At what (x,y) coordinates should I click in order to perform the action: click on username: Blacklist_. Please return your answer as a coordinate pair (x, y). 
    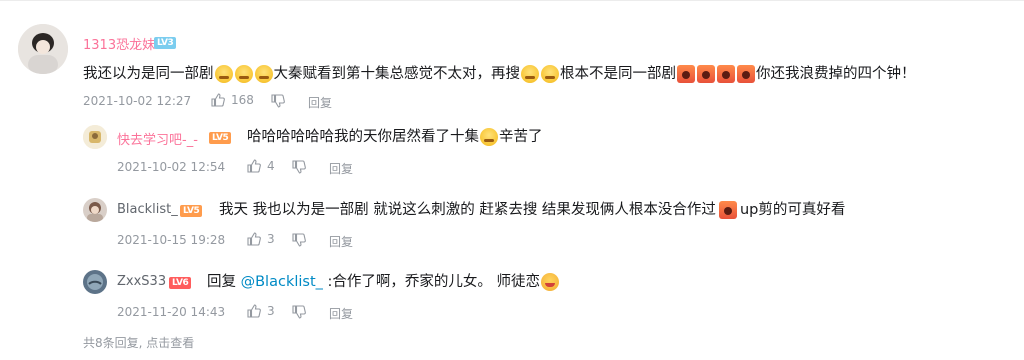
    Looking at the image, I should click on (147, 209).